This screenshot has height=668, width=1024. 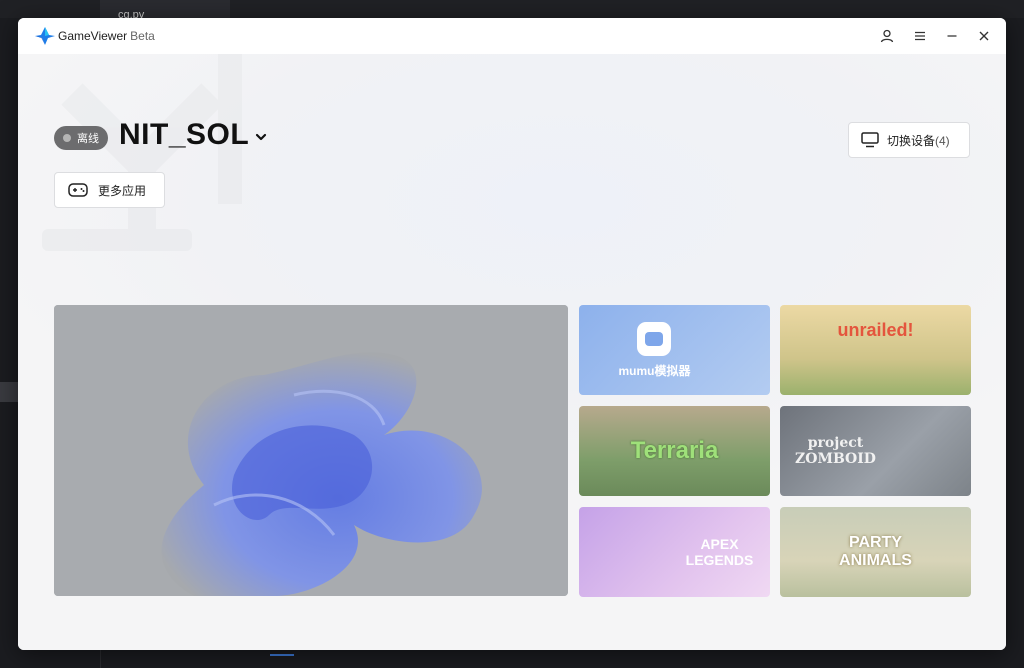 What do you see at coordinates (131, 13) in the screenshot?
I see `background-tab-label: cg.py` at bounding box center [131, 13].